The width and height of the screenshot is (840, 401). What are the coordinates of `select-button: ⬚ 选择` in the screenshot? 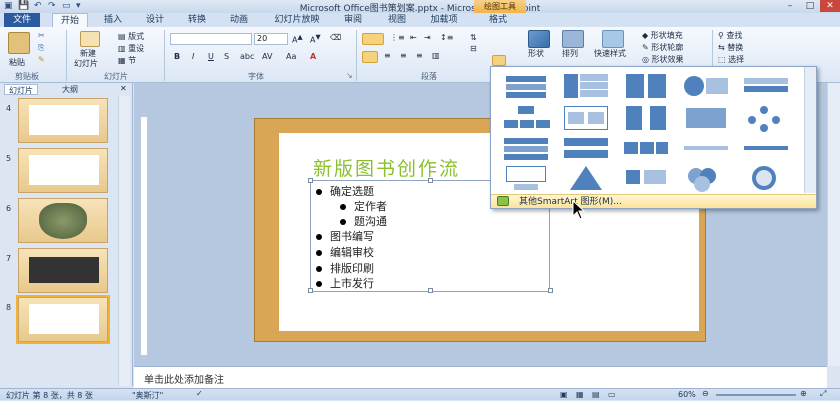 It's located at (731, 59).